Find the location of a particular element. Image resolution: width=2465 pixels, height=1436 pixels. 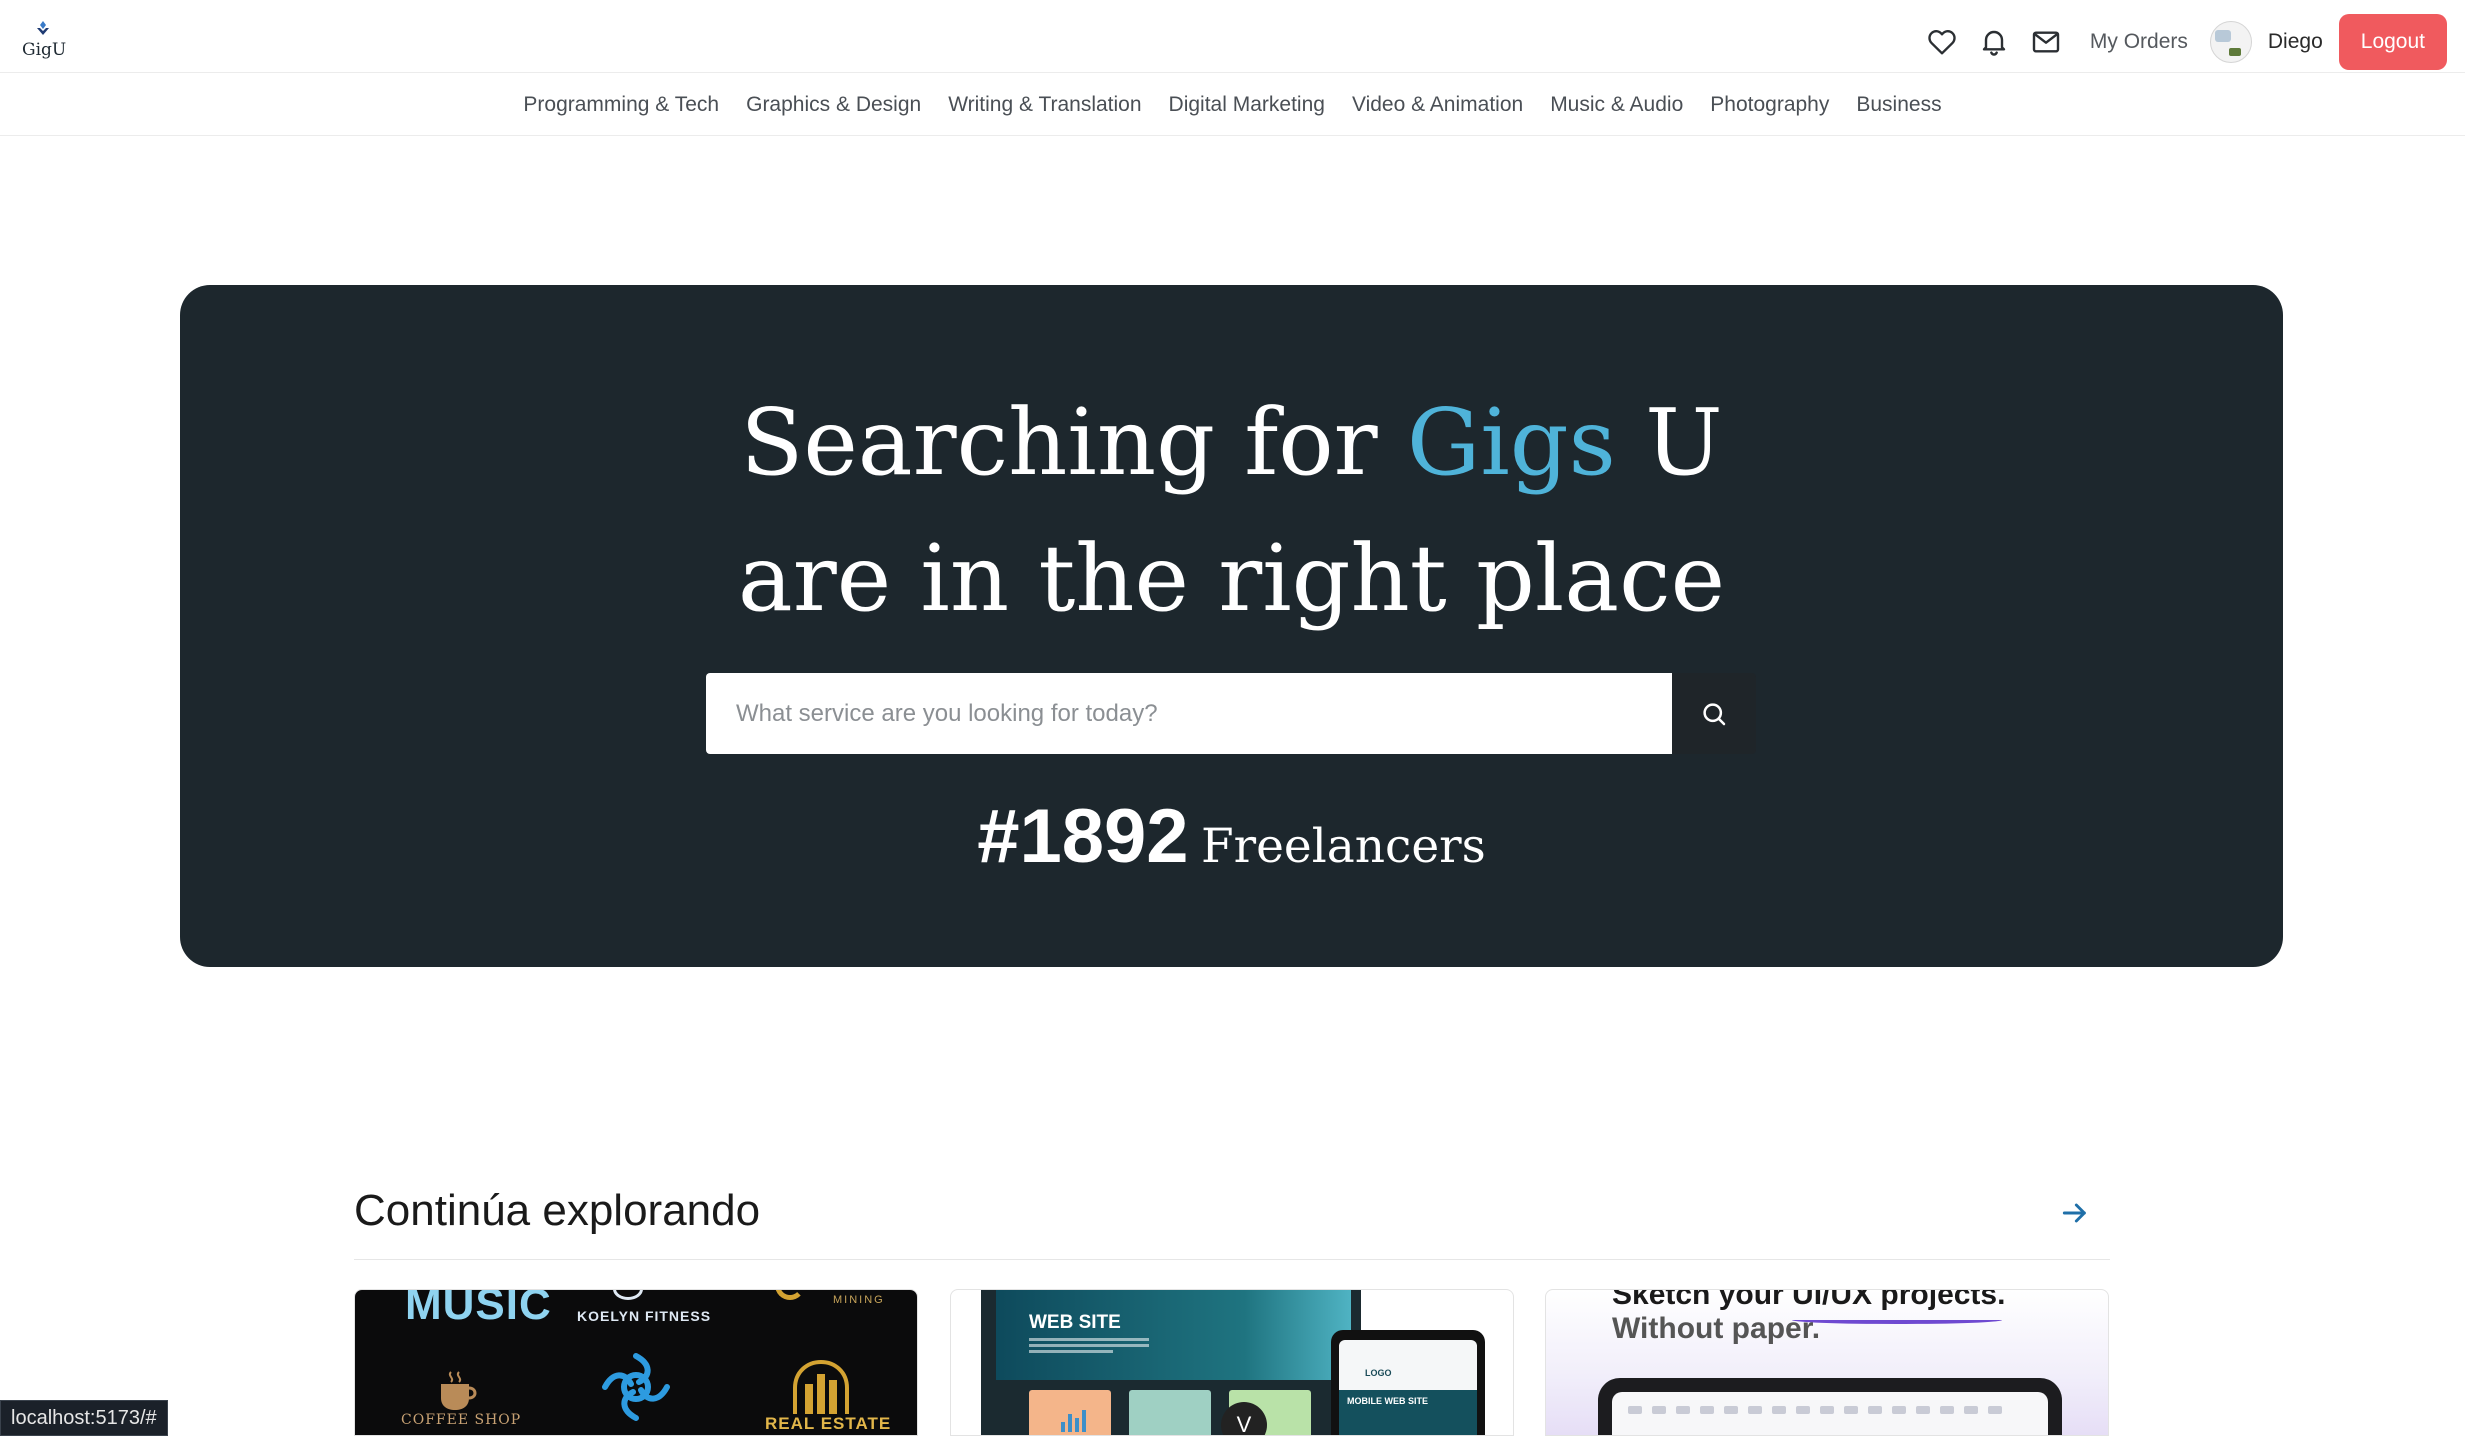

tablet-mockup-screen is located at coordinates (1830, 1413).